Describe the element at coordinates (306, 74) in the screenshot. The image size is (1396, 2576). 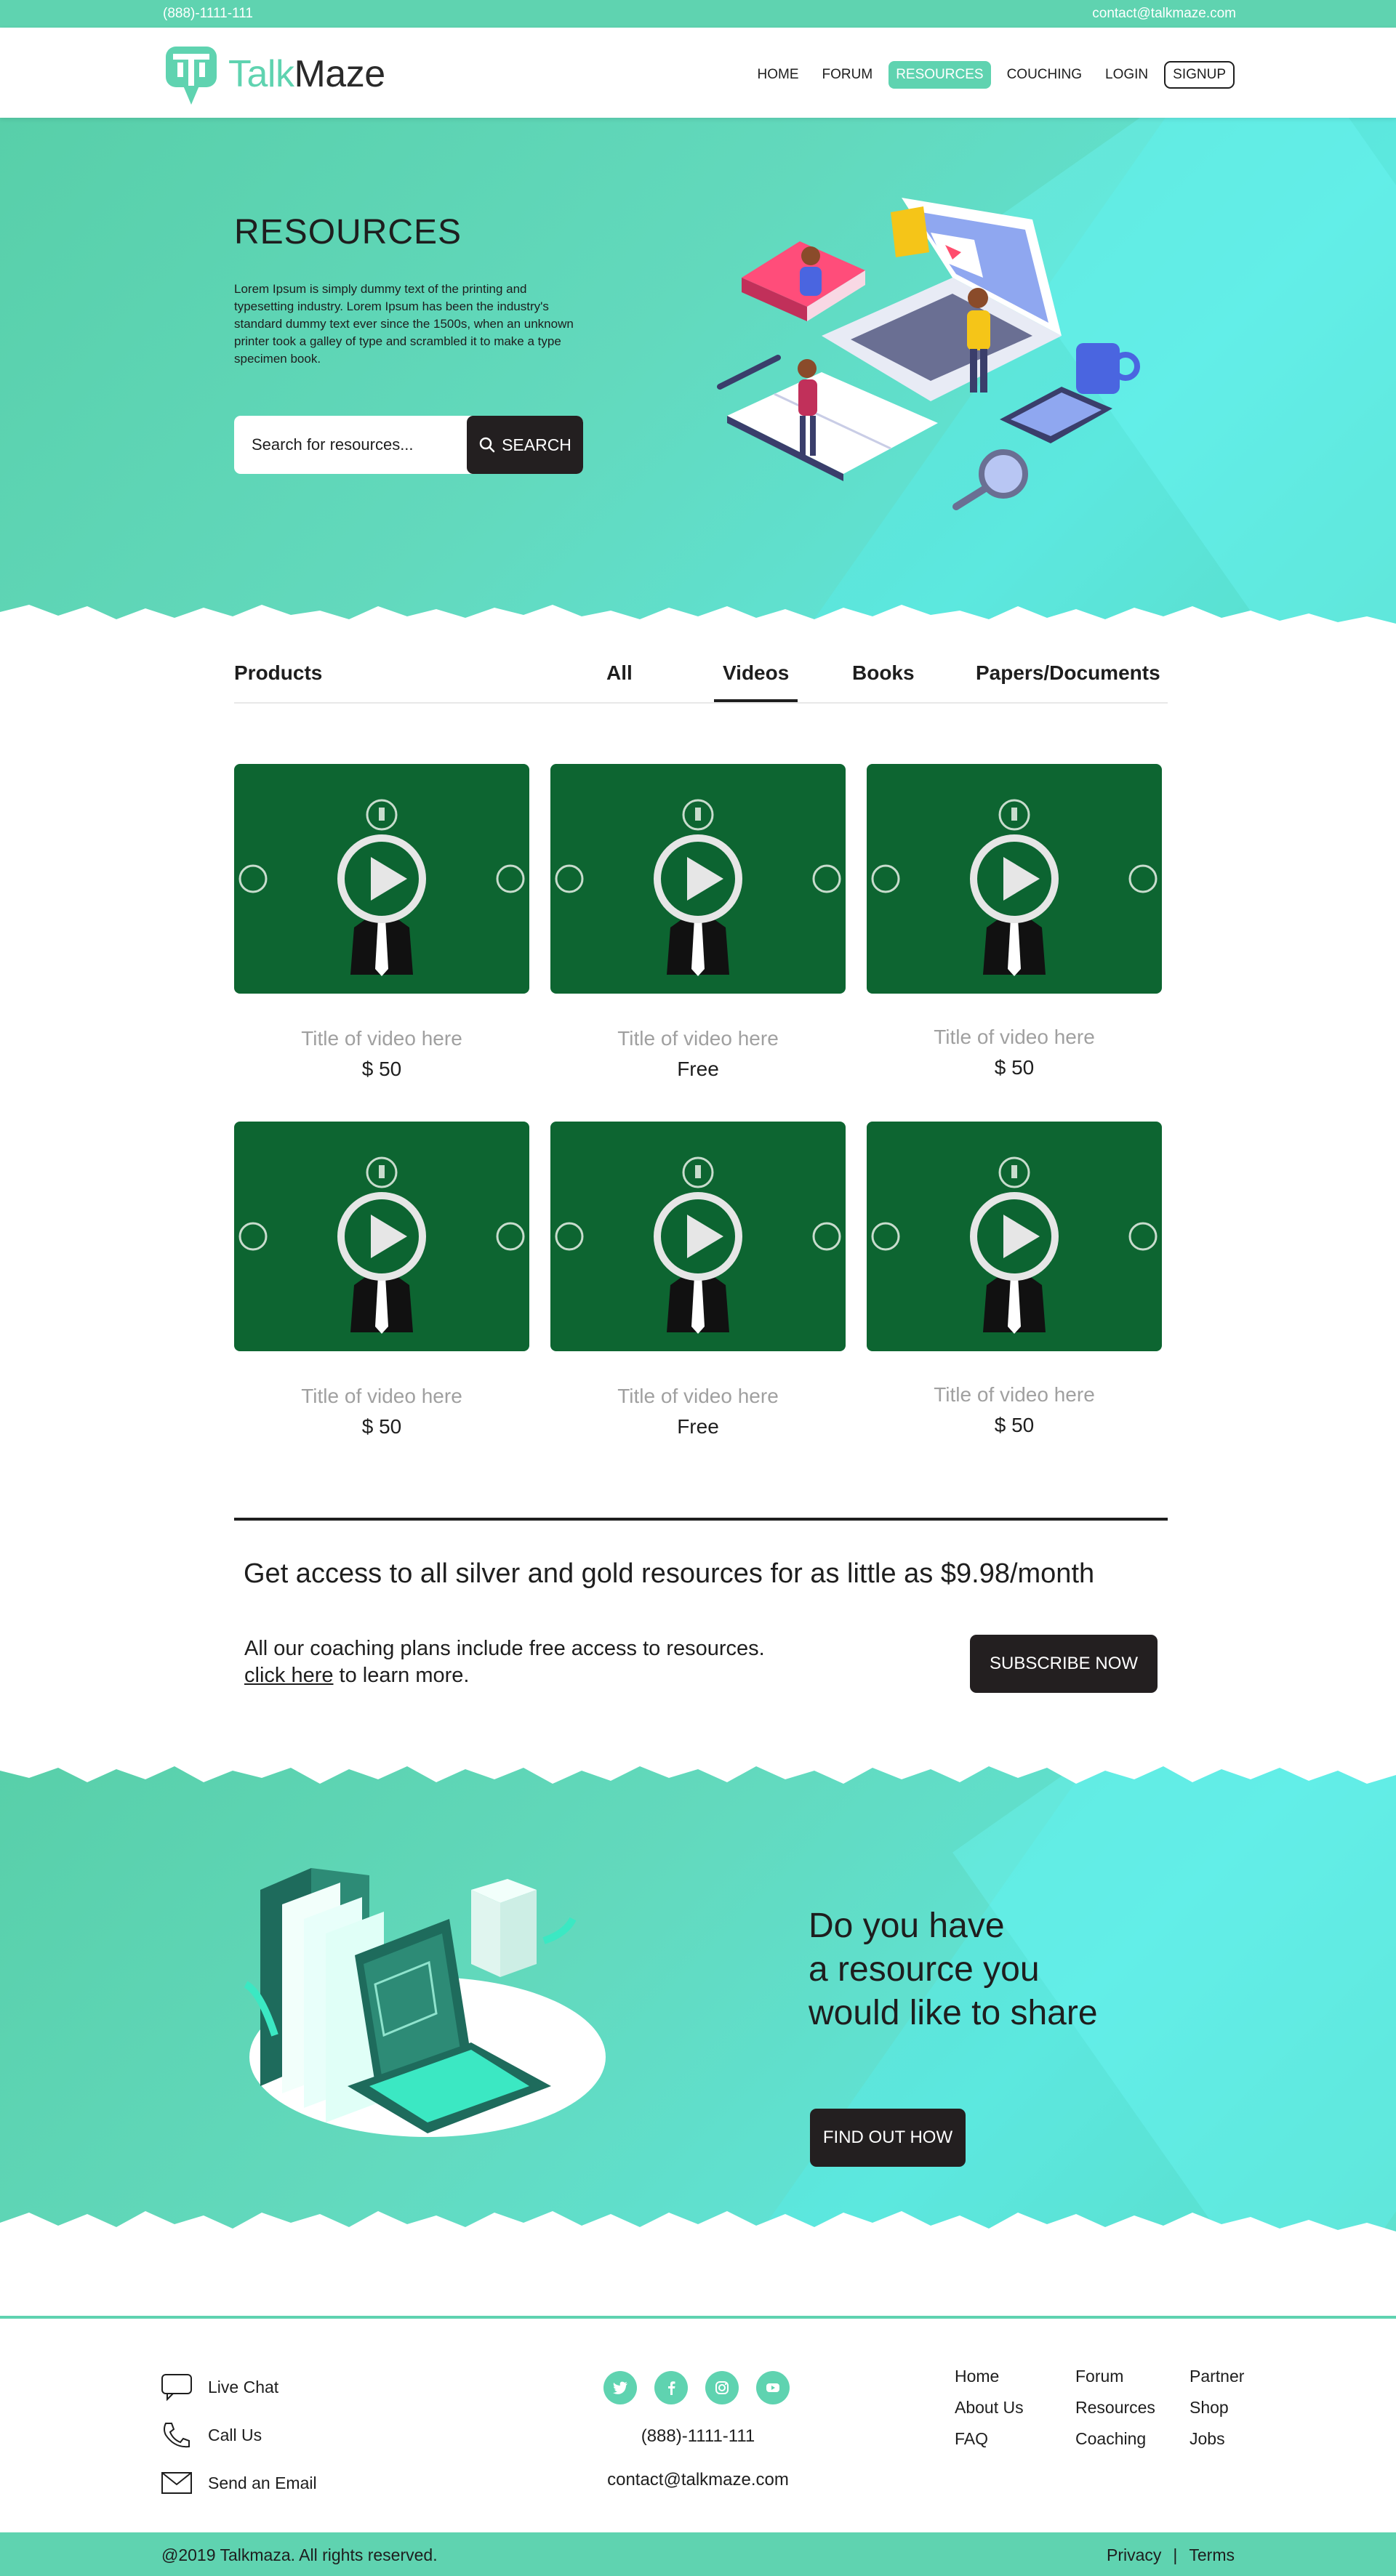
I see `brand-name: TalkMaze` at that location.